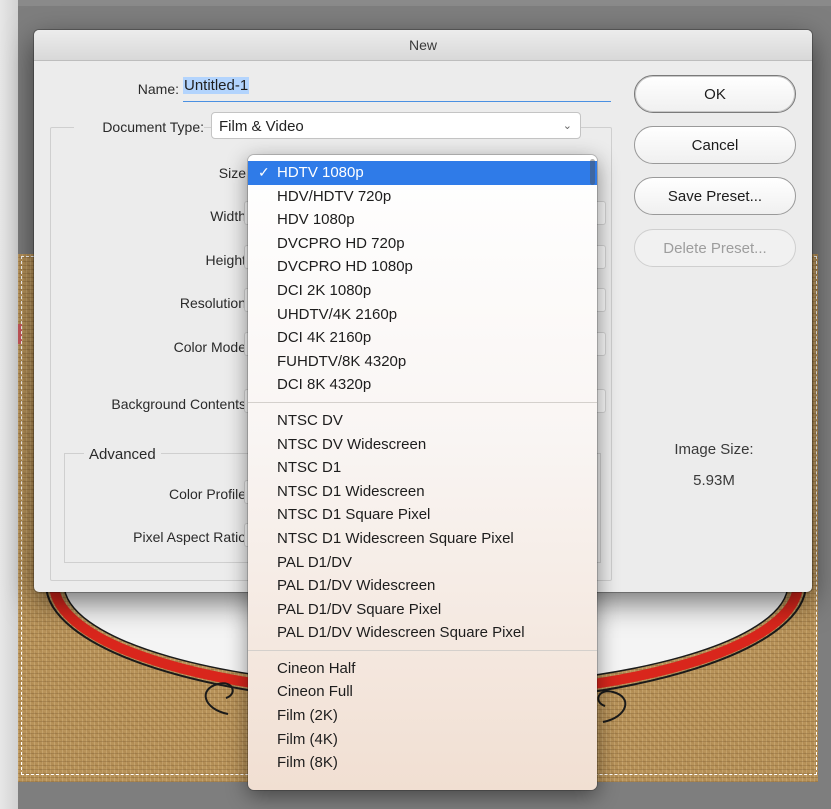  What do you see at coordinates (714, 480) in the screenshot?
I see `image-size-value: 5.93M` at bounding box center [714, 480].